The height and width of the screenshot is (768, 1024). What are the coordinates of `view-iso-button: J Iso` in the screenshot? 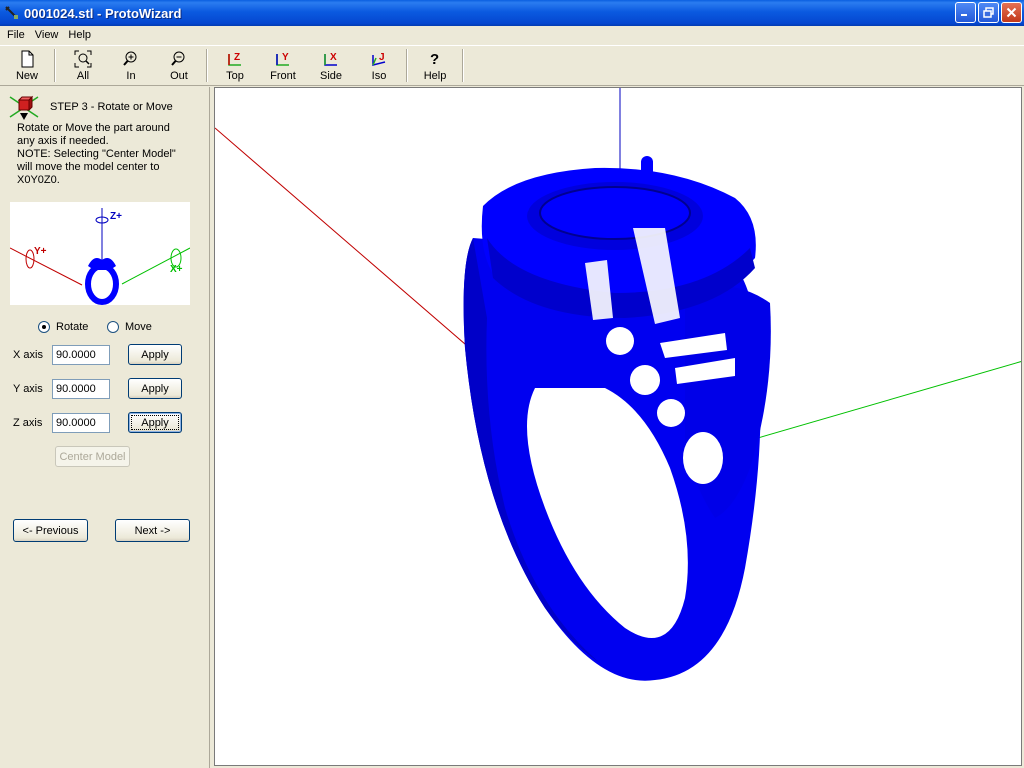 It's located at (379, 65).